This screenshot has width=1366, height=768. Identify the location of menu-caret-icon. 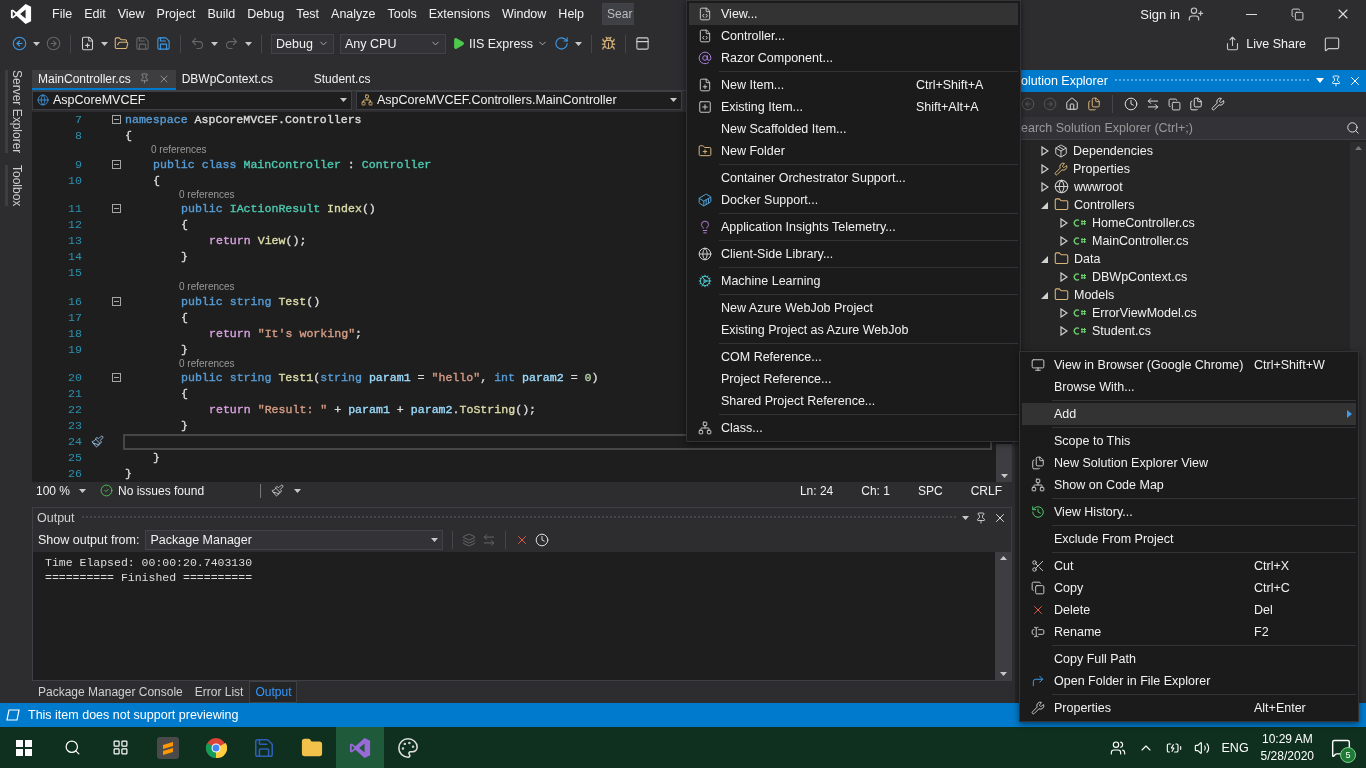
(1320, 81).